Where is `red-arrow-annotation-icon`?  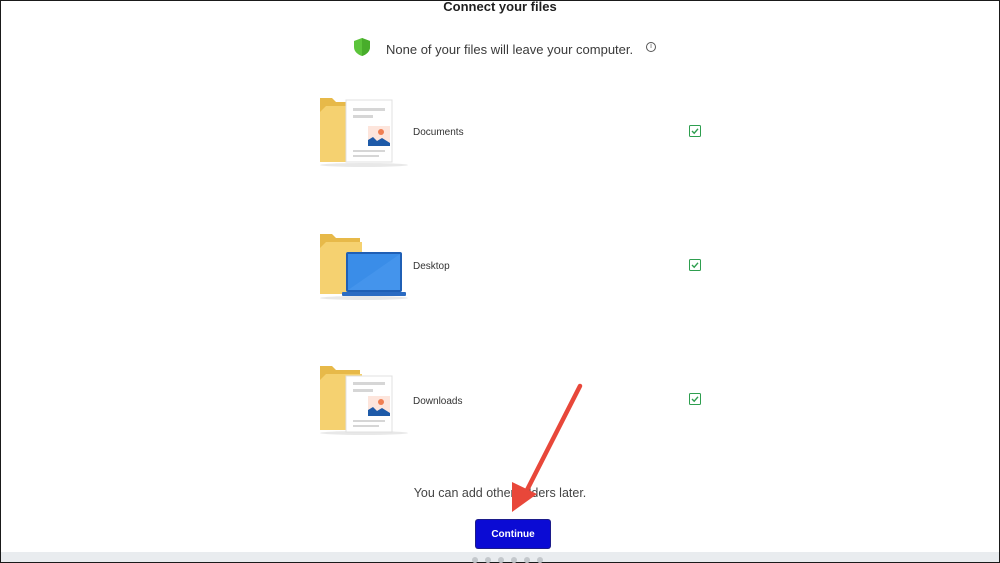 red-arrow-annotation-icon is located at coordinates (547, 447).